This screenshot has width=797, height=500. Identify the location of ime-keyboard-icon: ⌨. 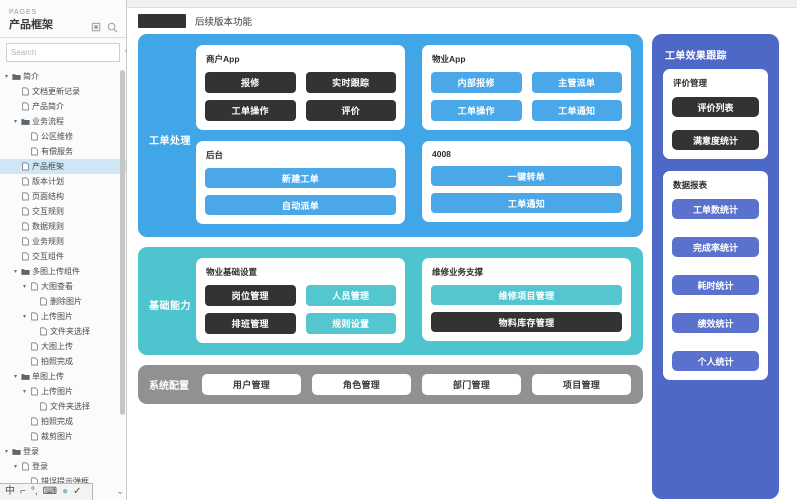
(50, 492).